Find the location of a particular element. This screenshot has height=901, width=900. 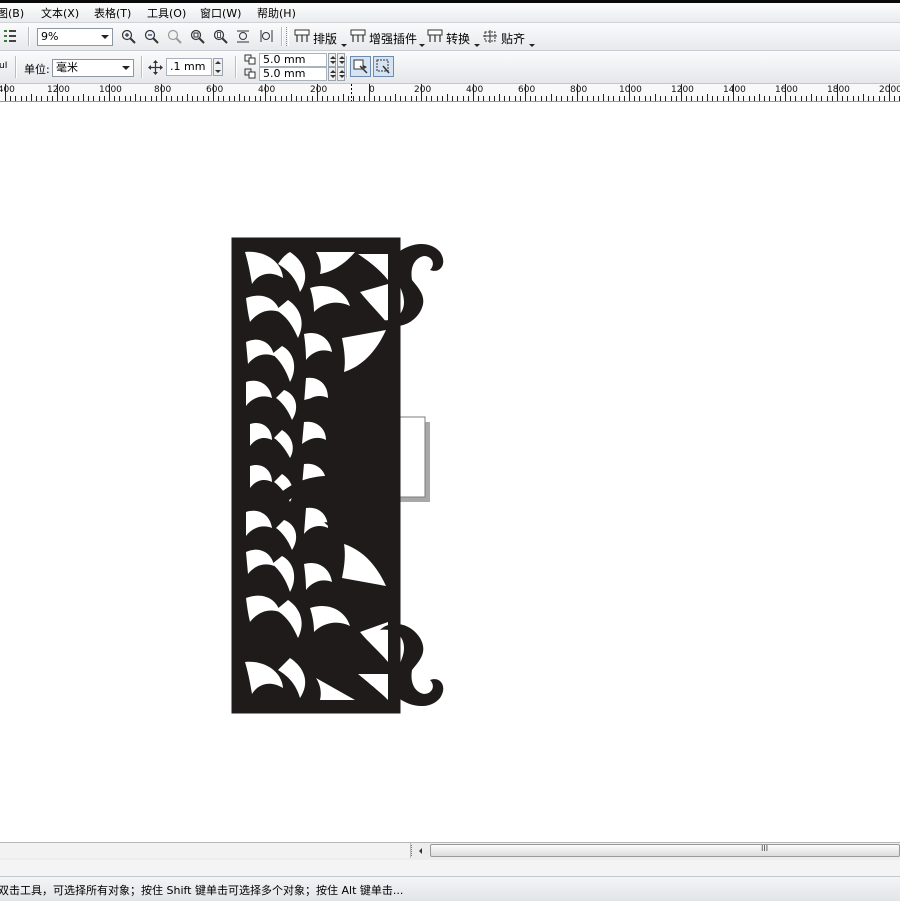

enhance-dropdown-icon is located at coordinates (422, 45).